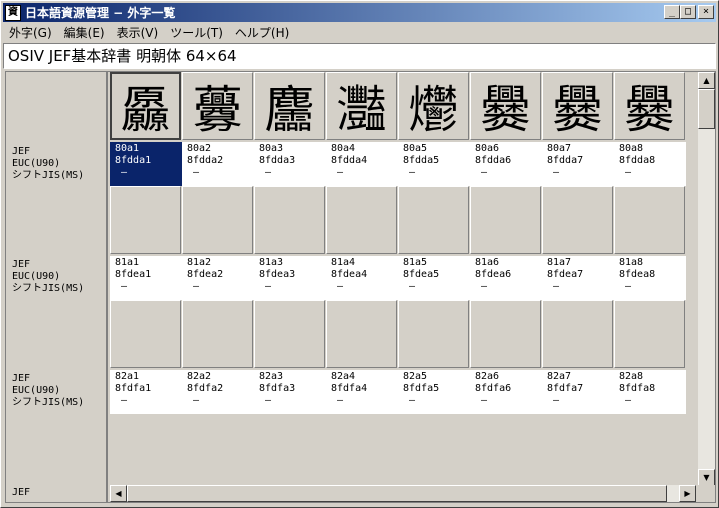 This screenshot has height=508, width=719. What do you see at coordinates (650, 278) in the screenshot?
I see `code-cell: 81a8 8fdea8—` at bounding box center [650, 278].